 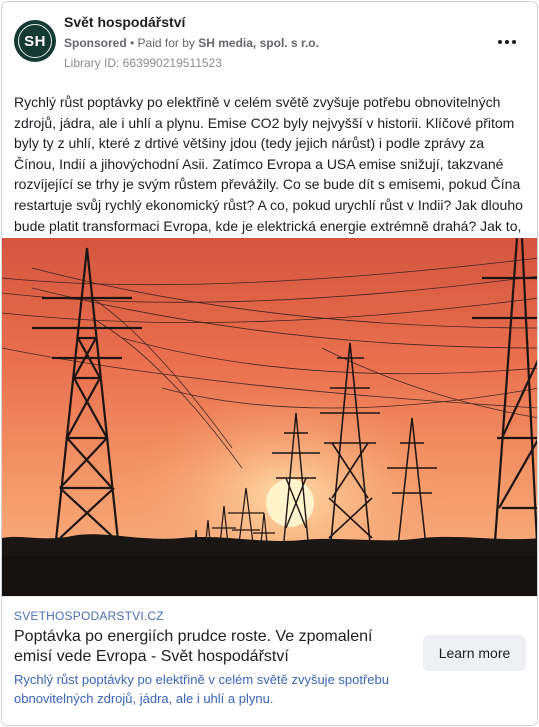 I want to click on page-avatar: SH, so click(x=35, y=41).